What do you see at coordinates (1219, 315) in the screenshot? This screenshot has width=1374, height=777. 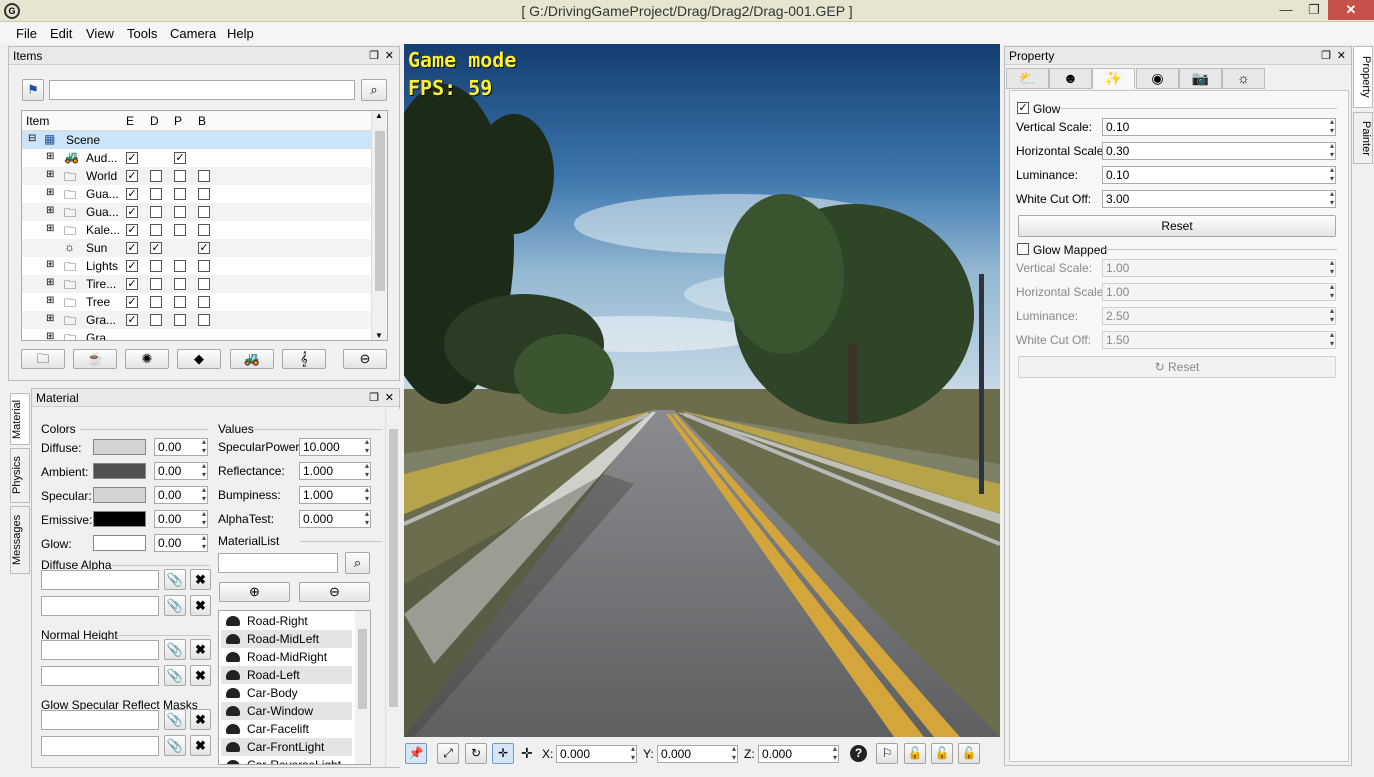 I see `property-field-input: 2.50` at bounding box center [1219, 315].